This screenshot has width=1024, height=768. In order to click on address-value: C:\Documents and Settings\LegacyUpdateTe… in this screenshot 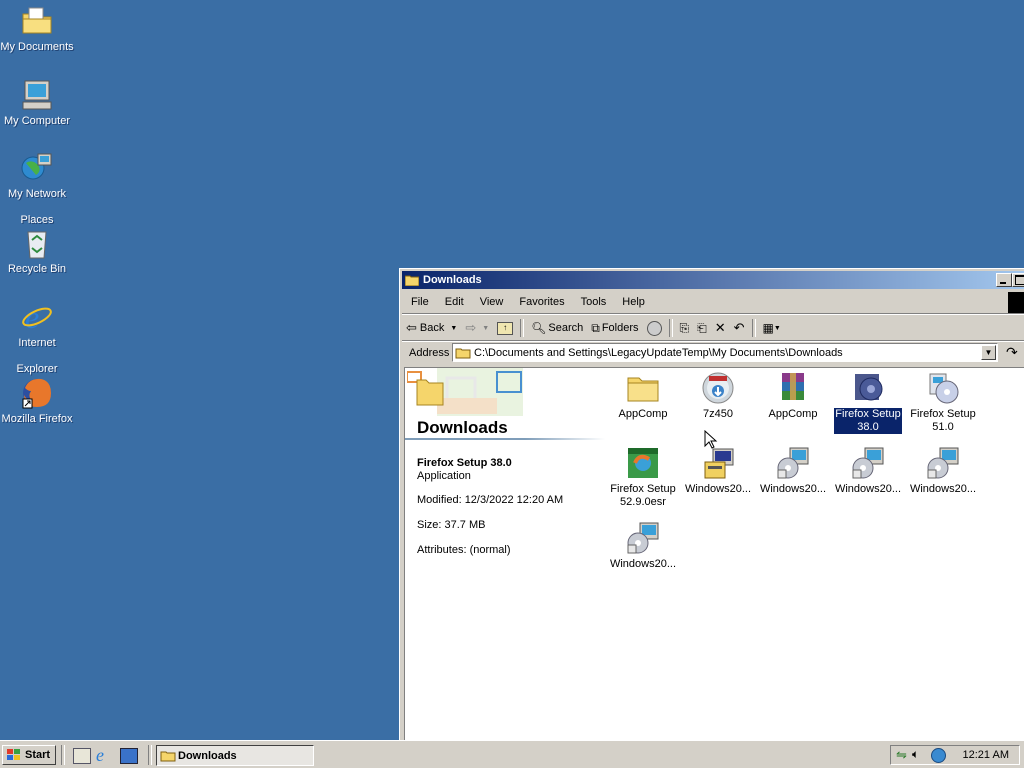, I will do `click(658, 352)`.